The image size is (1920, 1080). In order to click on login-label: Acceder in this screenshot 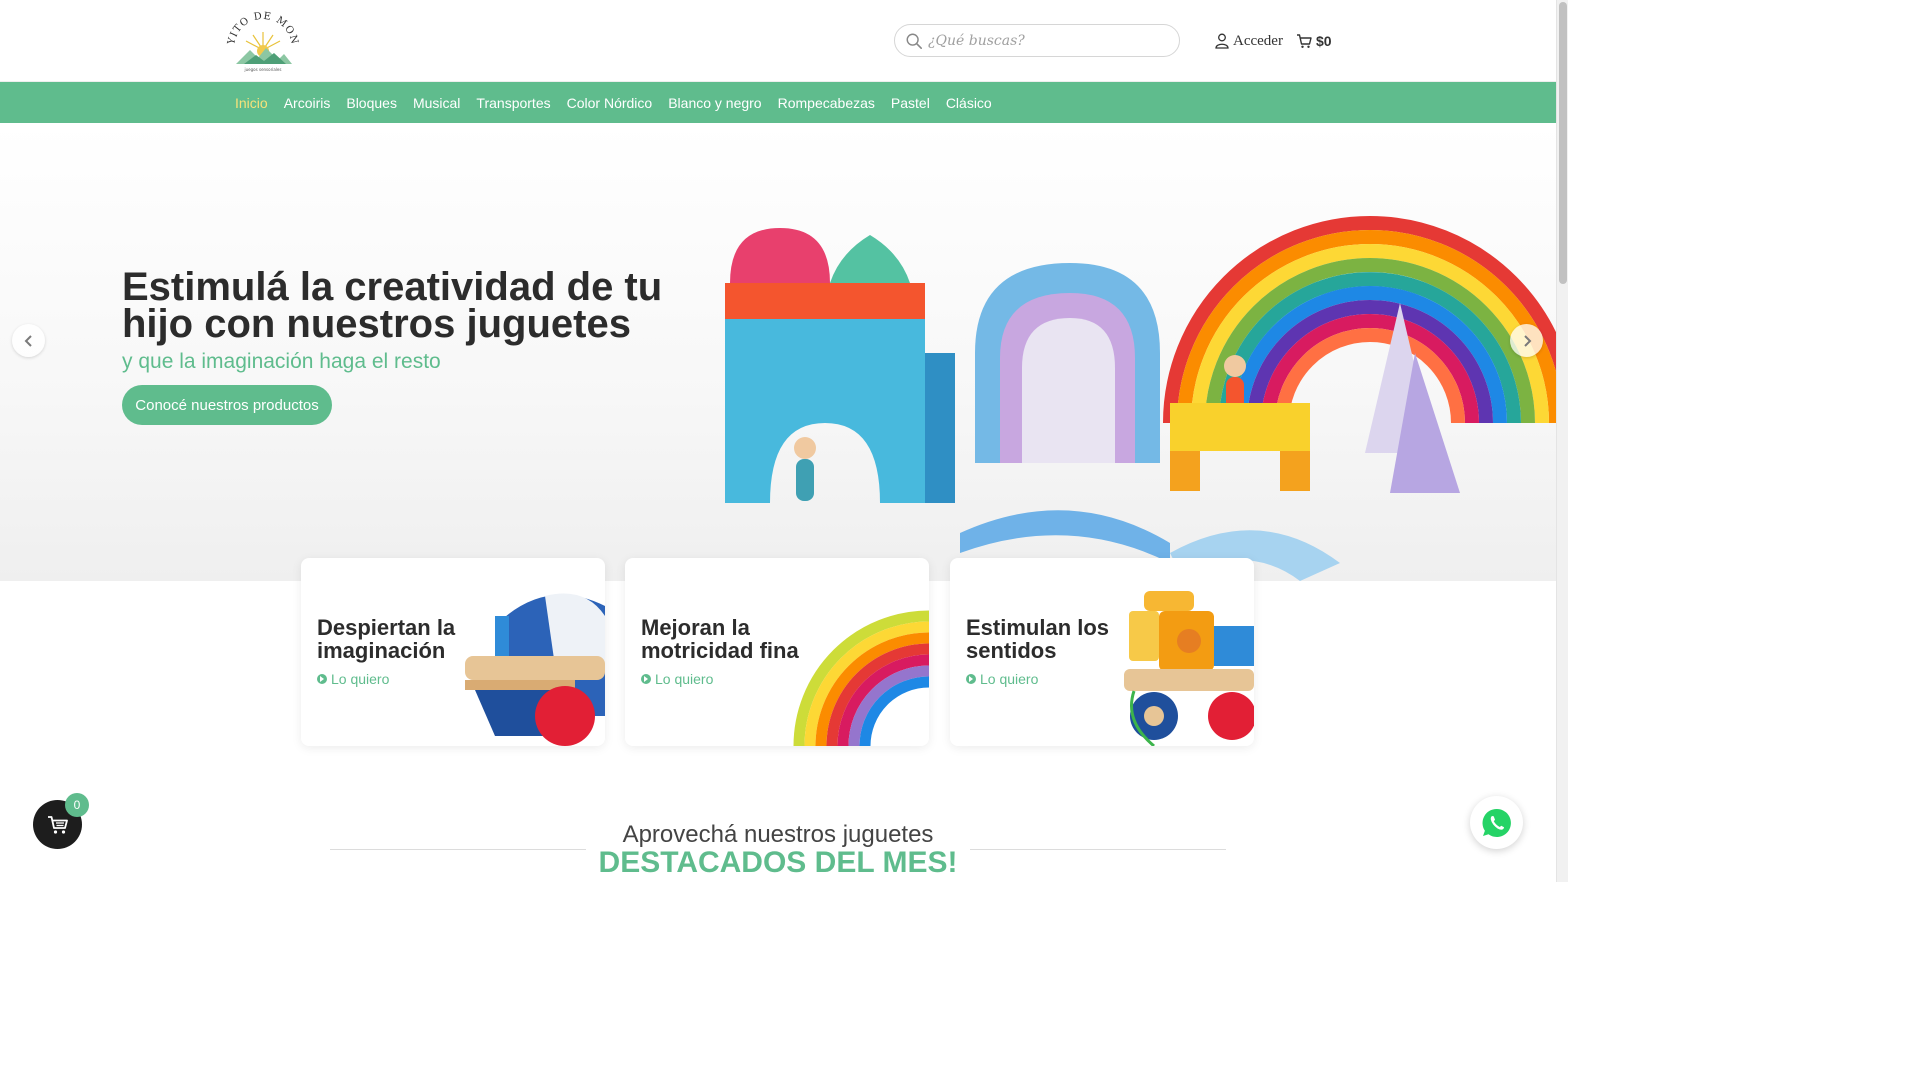, I will do `click(1258, 40)`.